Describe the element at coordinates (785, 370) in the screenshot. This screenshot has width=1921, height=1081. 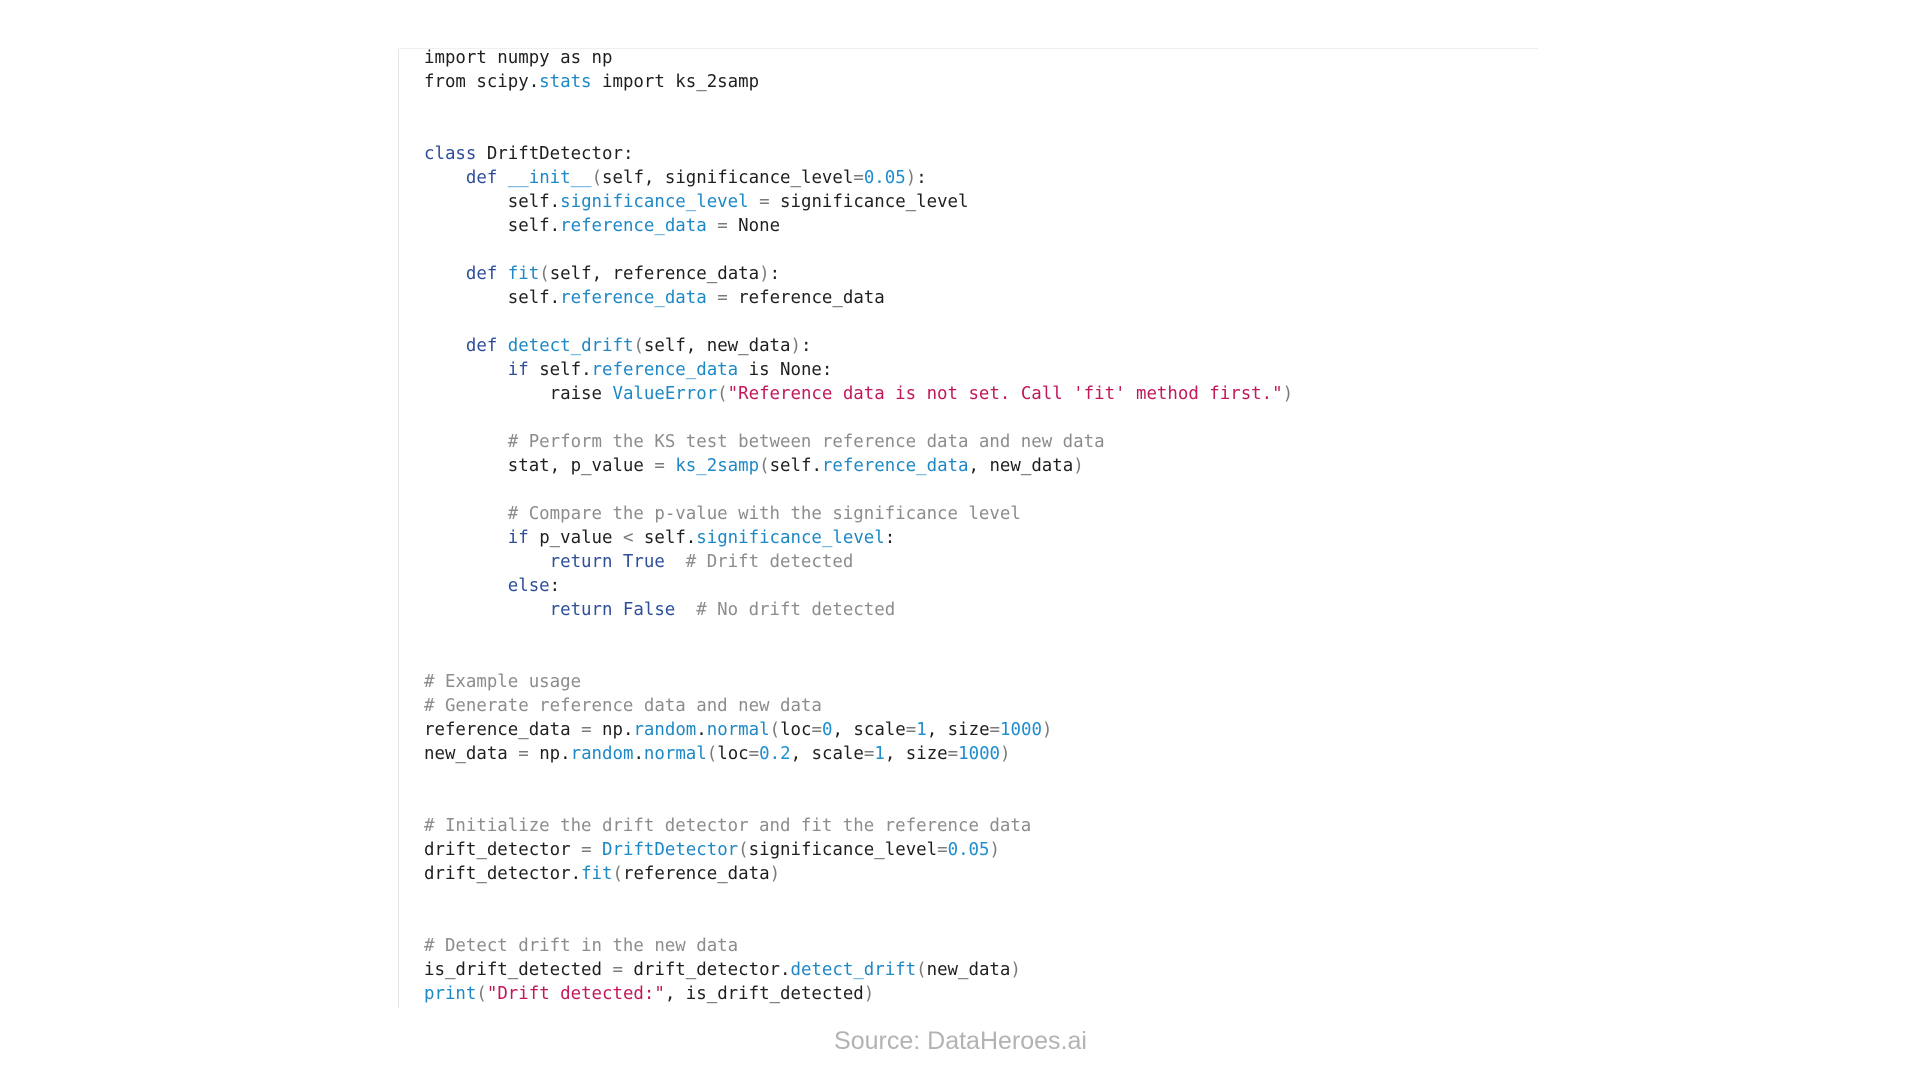
I see `code-token: is None:` at that location.